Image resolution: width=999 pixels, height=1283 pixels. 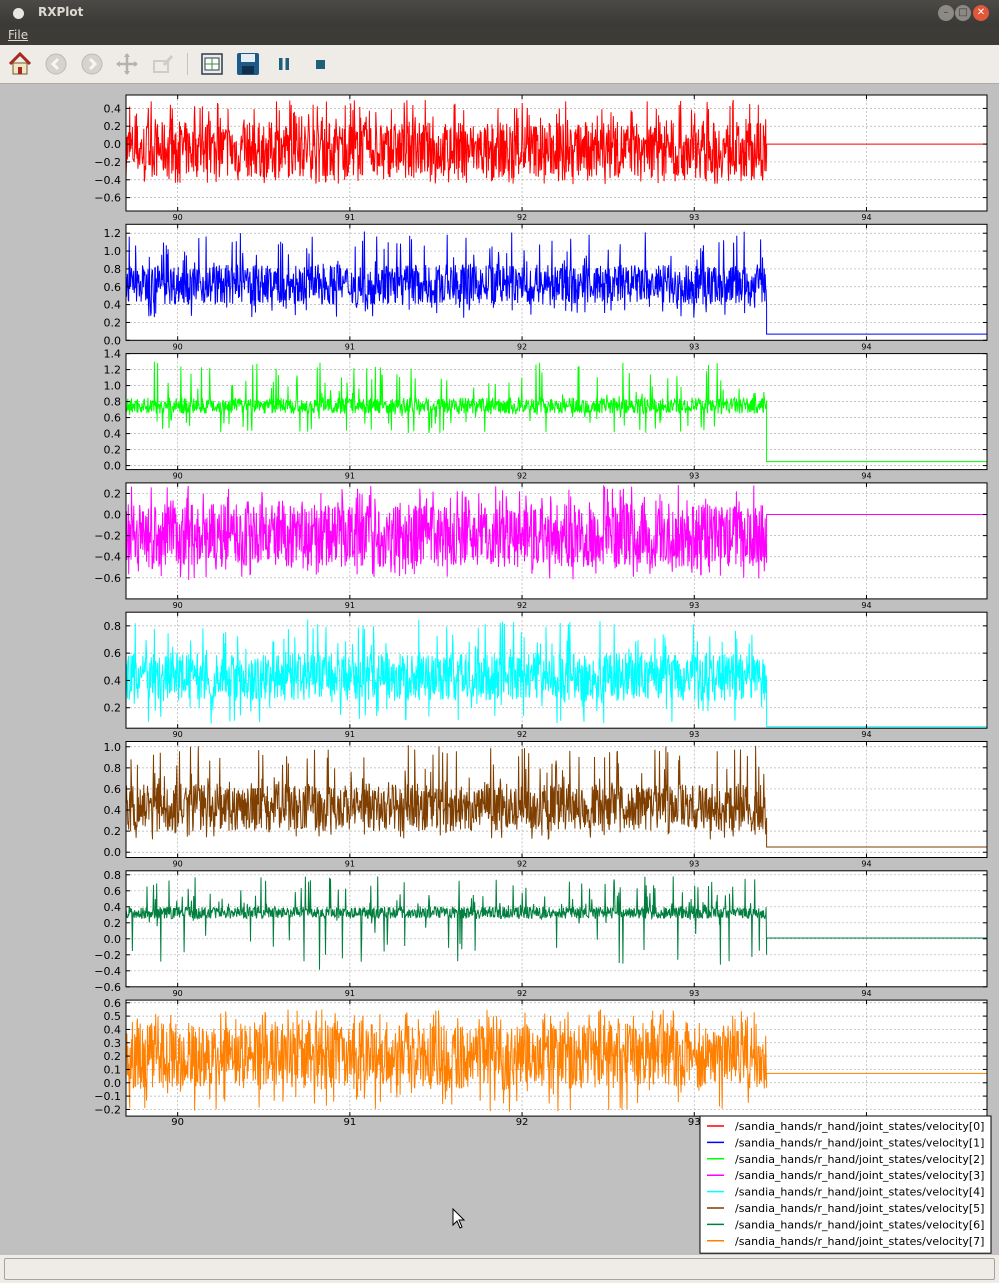 I want to click on subplot-6: −0.6 −0.4 −0.2 0.0 0.2 0.4 0.6 0.8 90 91 92 93 94, so click(x=541, y=933).